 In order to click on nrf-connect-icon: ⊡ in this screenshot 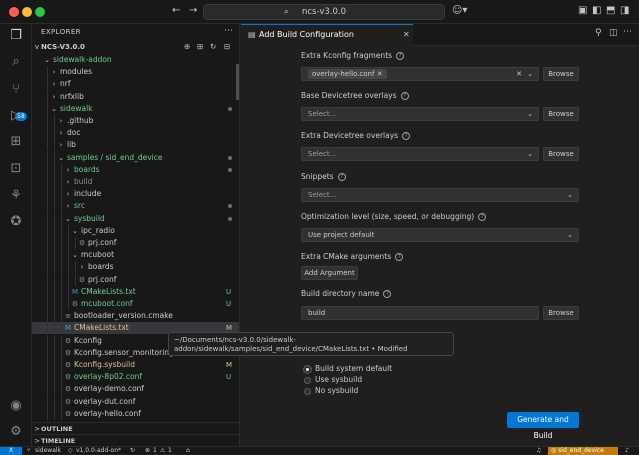, I will do `click(16, 169)`.